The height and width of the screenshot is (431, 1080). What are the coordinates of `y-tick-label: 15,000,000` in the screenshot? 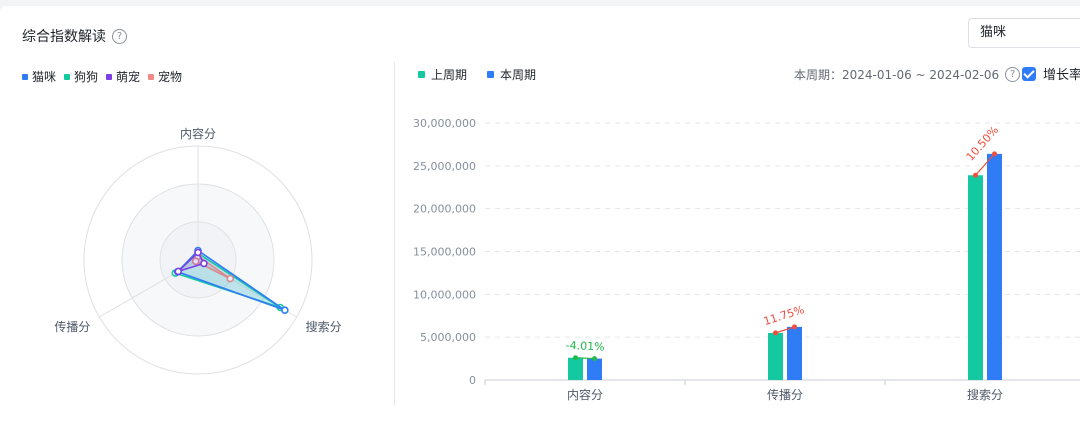 It's located at (444, 252).